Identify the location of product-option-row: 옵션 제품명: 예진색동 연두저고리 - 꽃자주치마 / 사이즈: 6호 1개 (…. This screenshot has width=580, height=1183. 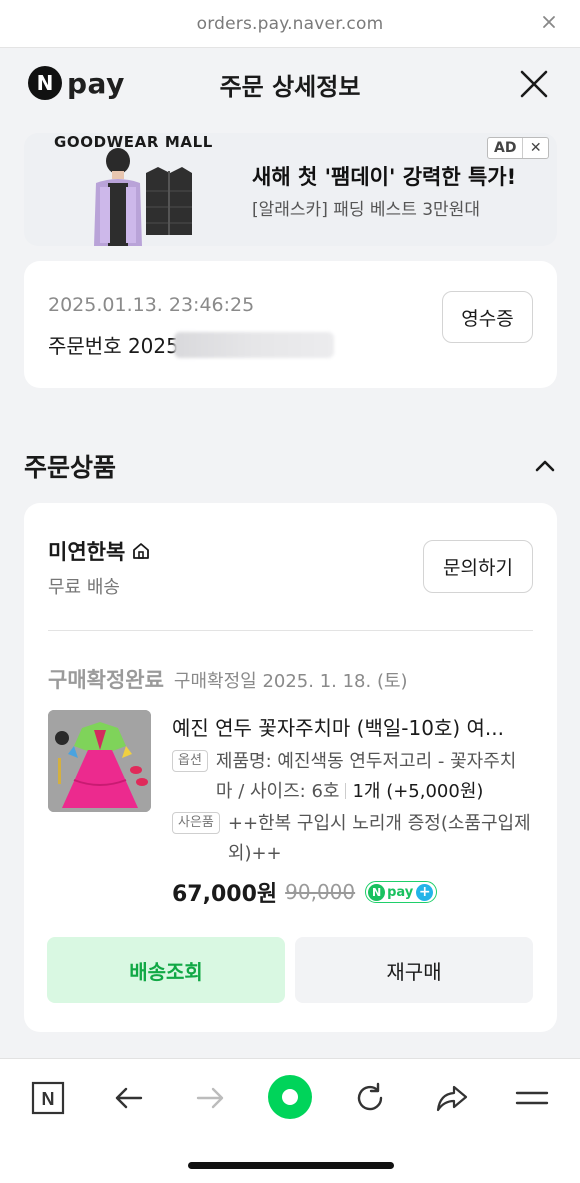
(349, 777).